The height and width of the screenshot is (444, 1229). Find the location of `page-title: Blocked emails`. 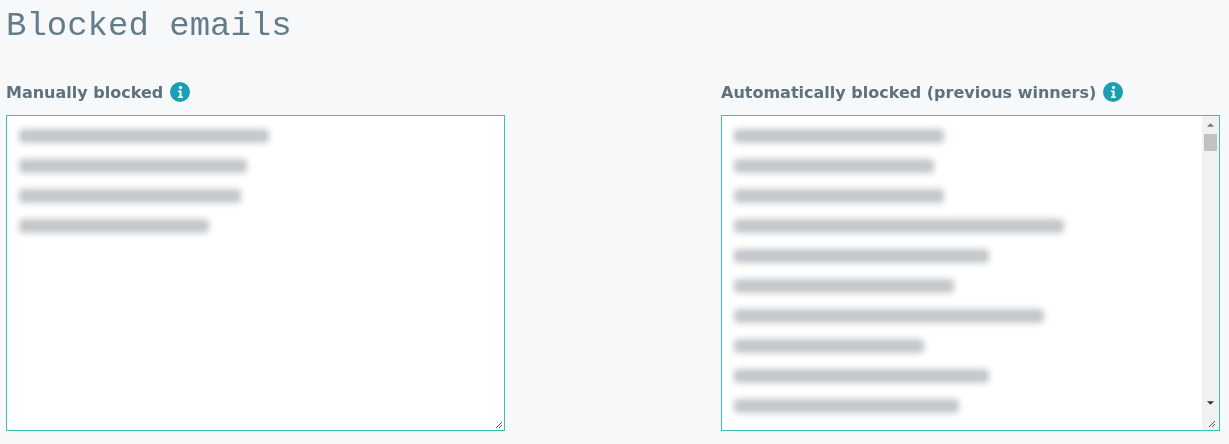

page-title: Blocked emails is located at coordinates (149, 26).